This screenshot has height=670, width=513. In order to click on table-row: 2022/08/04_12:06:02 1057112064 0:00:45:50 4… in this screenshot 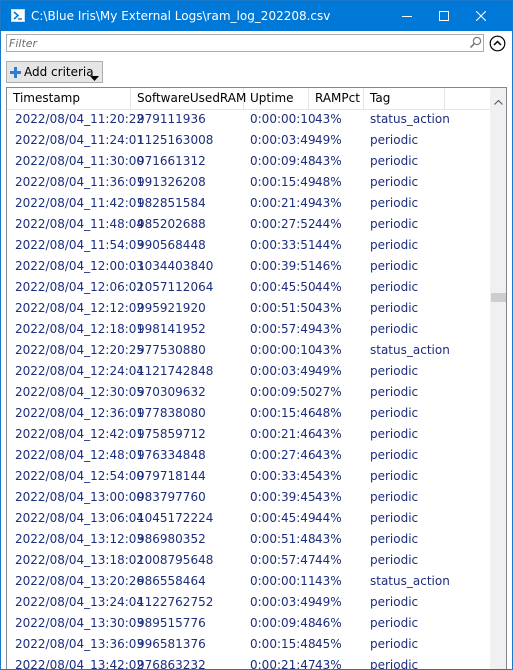, I will do `click(248, 287)`.